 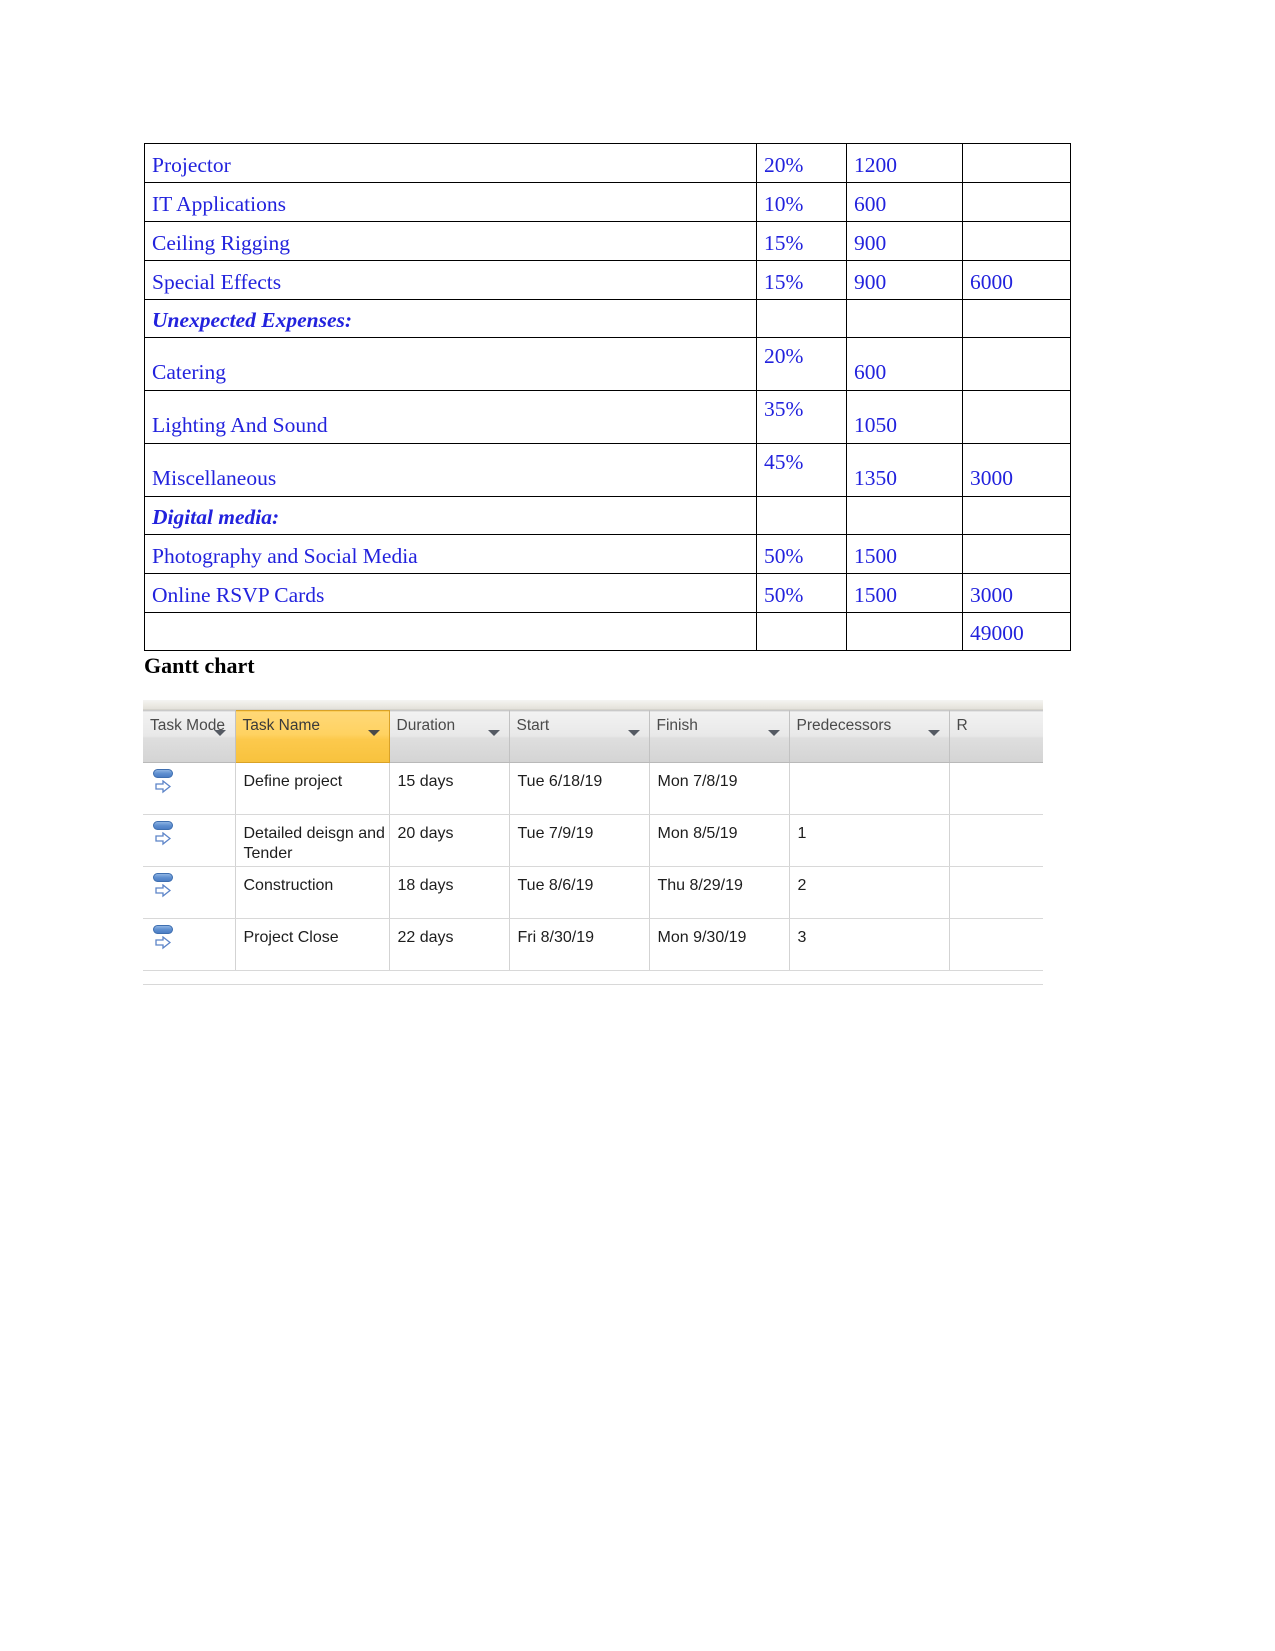 I want to click on table-row: IT Applications 10% 600, so click(x=607, y=202).